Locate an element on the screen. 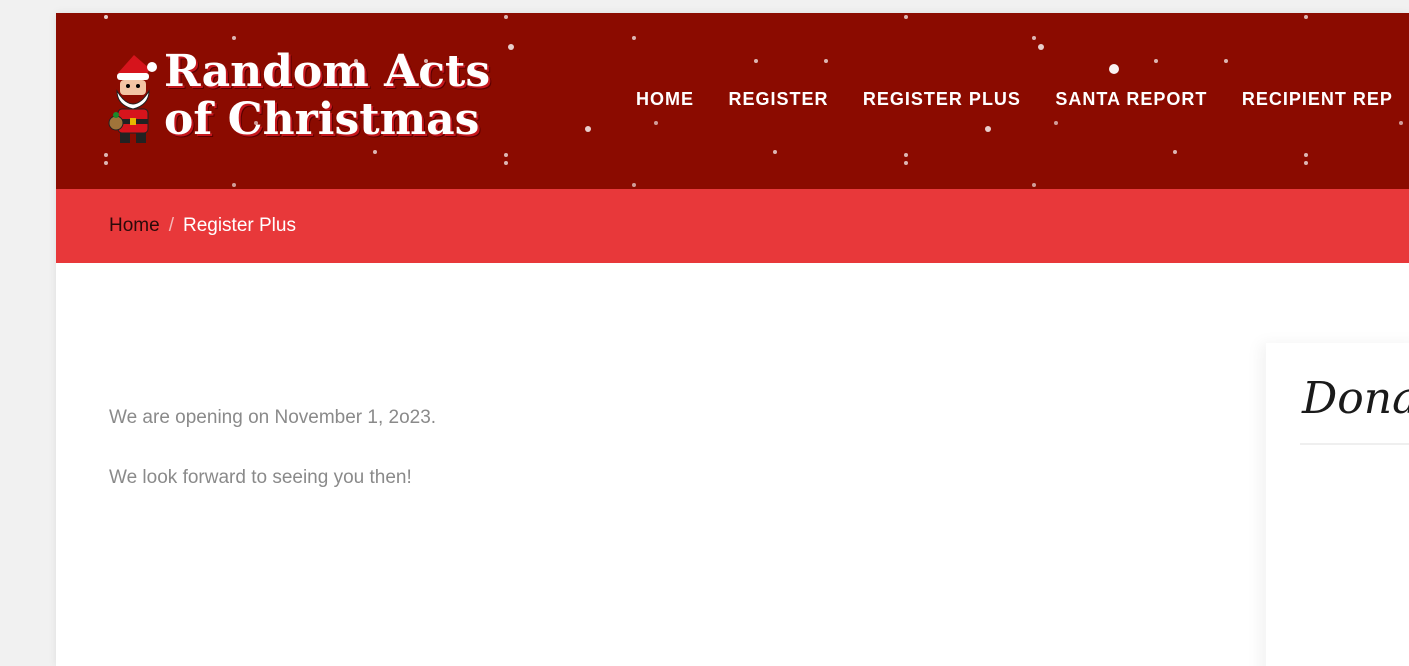  donate-title: Donate is located at coordinates (1355, 398).